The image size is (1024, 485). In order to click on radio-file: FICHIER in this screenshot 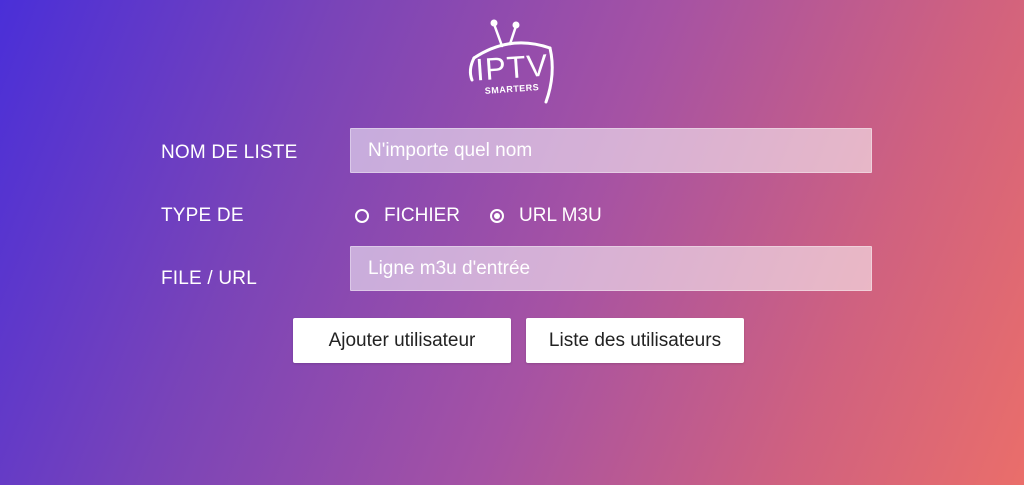, I will do `click(407, 216)`.